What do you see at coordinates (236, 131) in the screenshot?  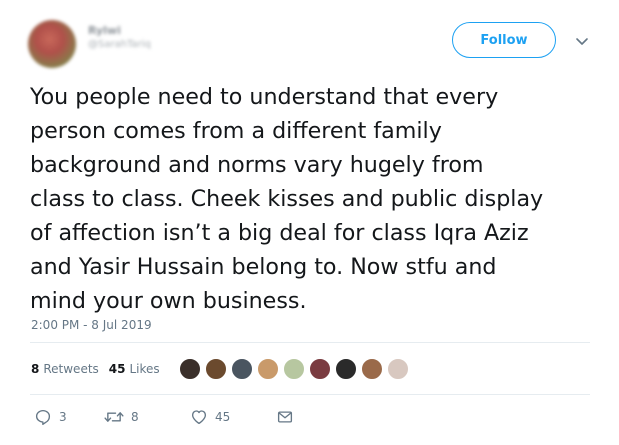 I see `tweet-line: person comes from a different family` at bounding box center [236, 131].